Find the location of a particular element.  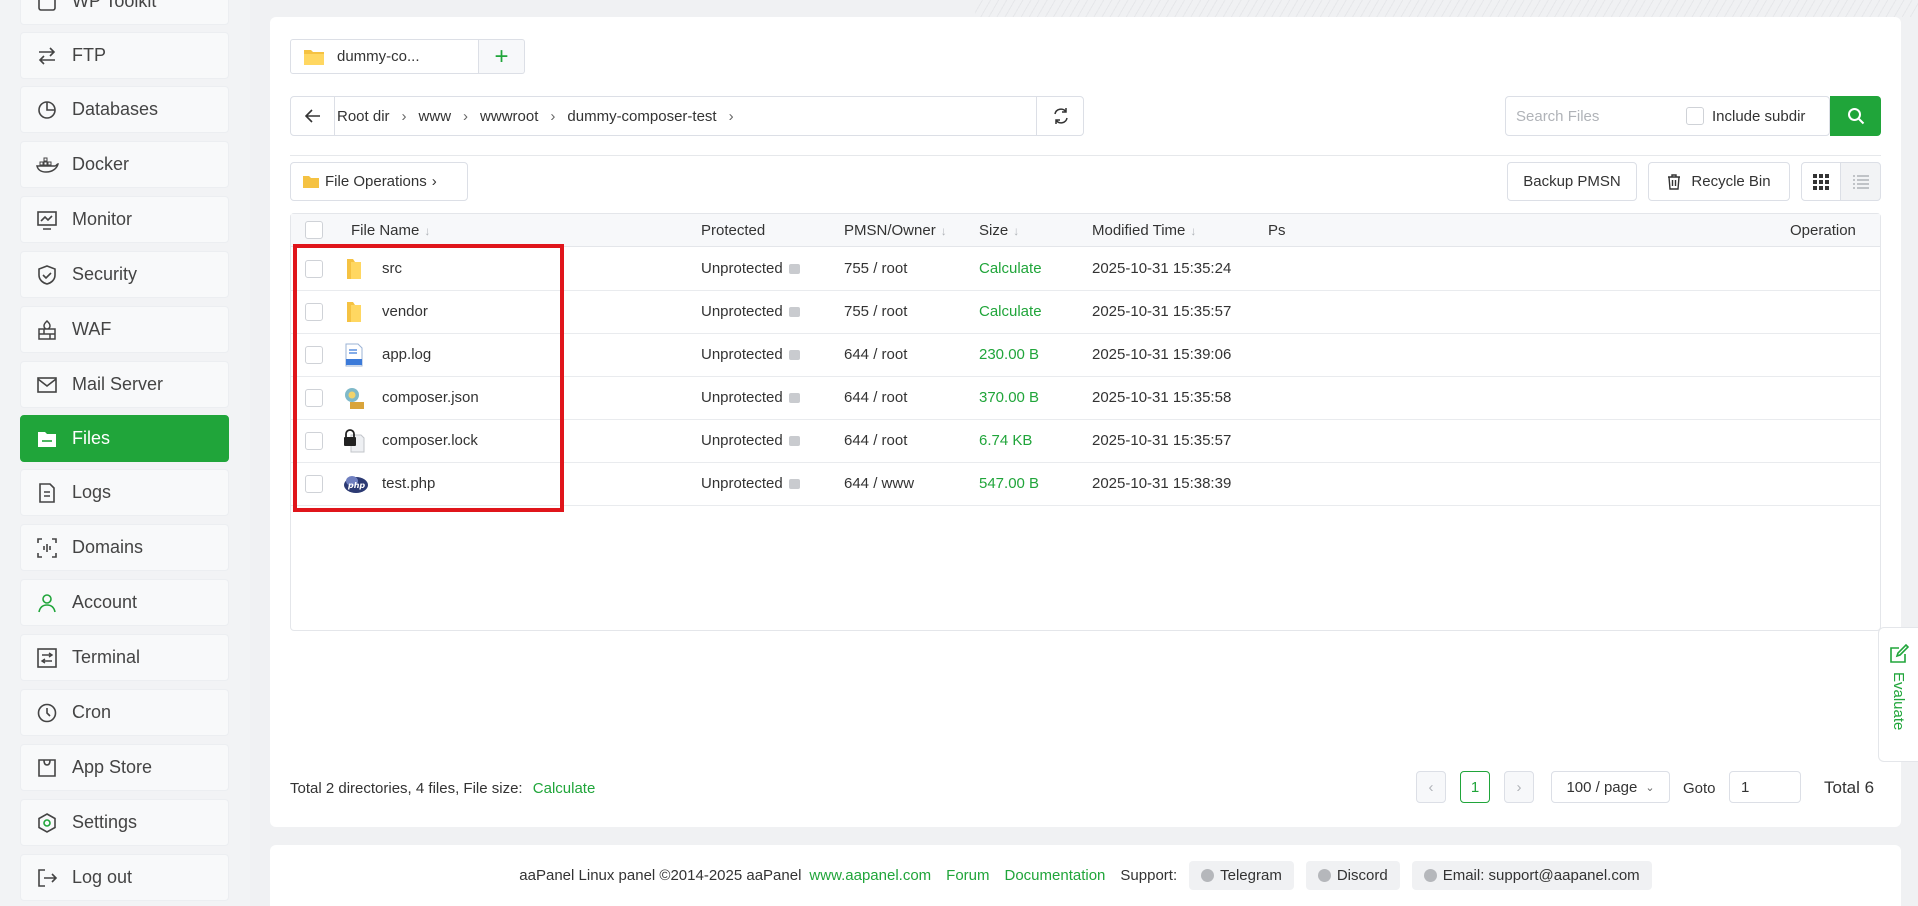

file-operations-button: File Operations › is located at coordinates (379, 181).